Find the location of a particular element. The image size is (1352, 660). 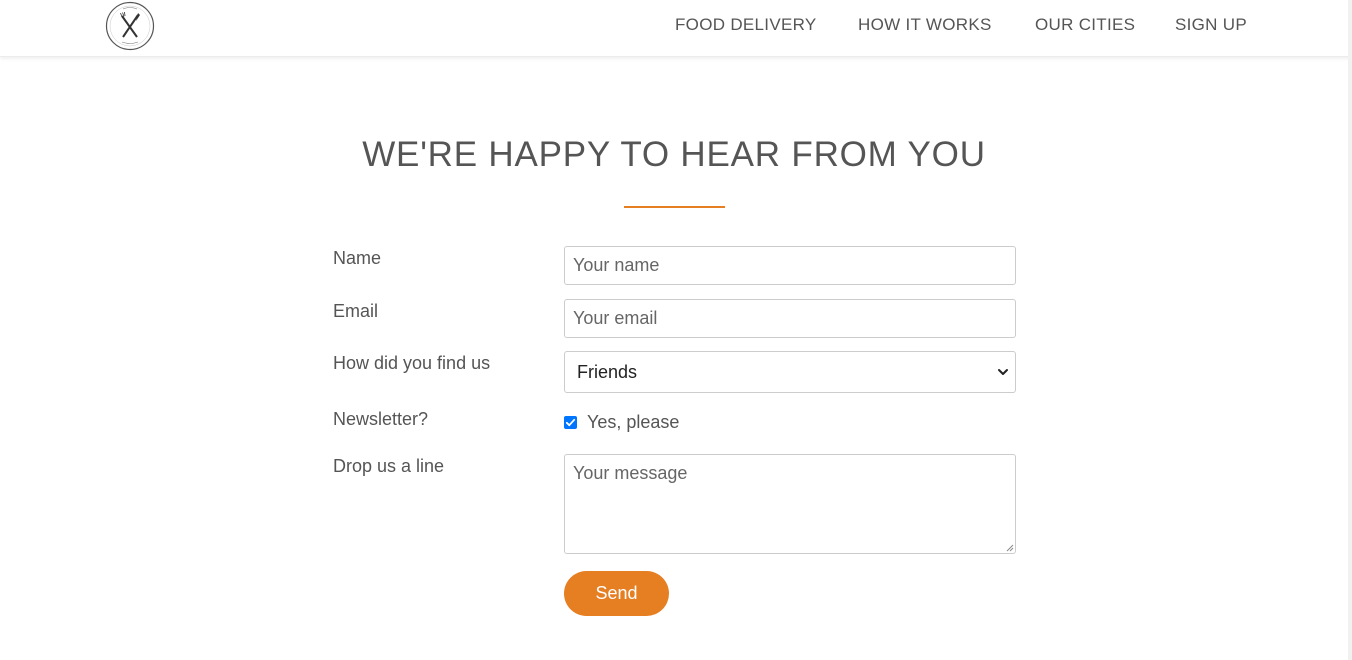

message-textarea is located at coordinates (790, 504).